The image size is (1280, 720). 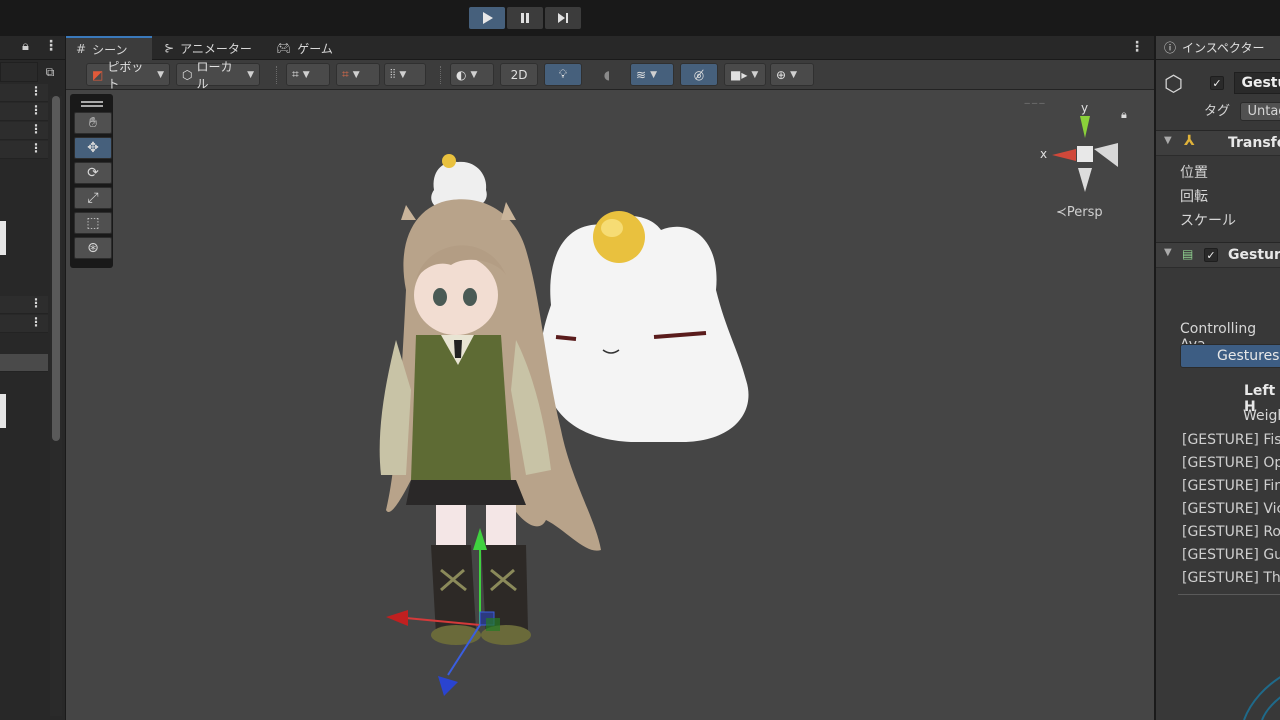 What do you see at coordinates (1084, 108) in the screenshot?
I see `gizmo-axis-y: y` at bounding box center [1084, 108].